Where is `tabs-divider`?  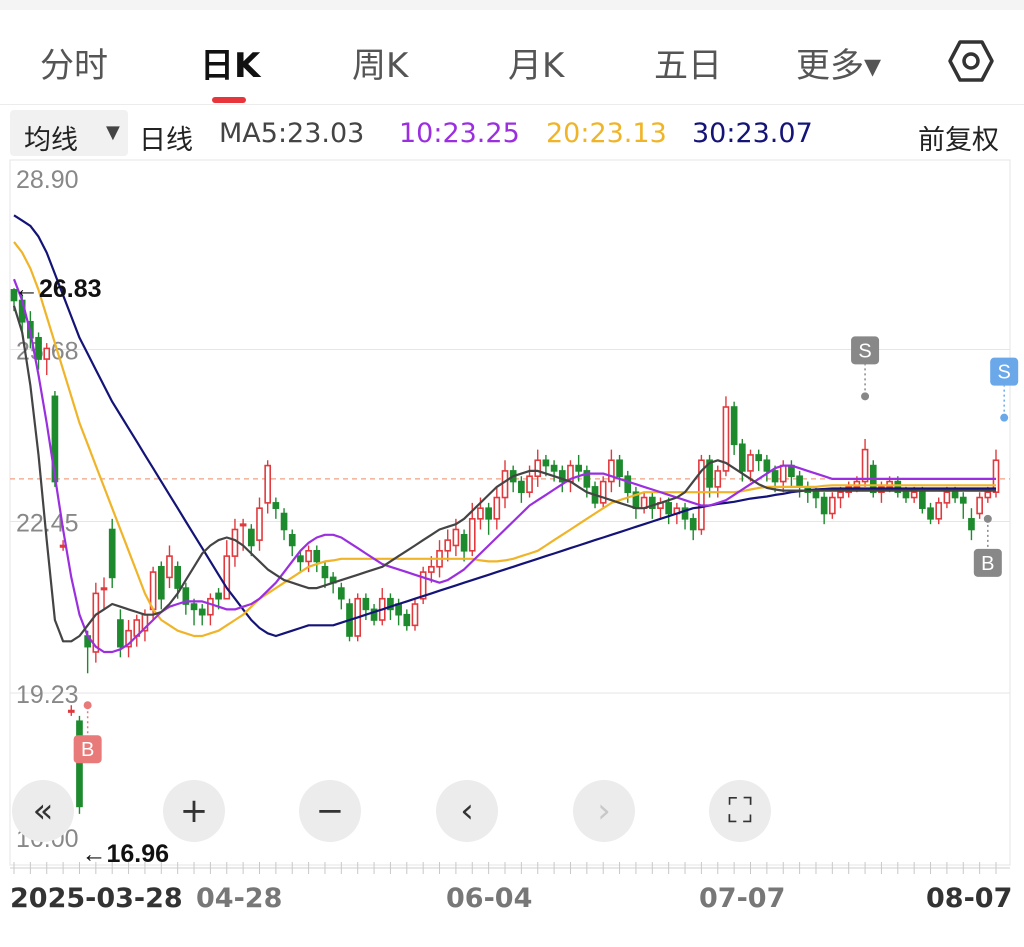
tabs-divider is located at coordinates (512, 104).